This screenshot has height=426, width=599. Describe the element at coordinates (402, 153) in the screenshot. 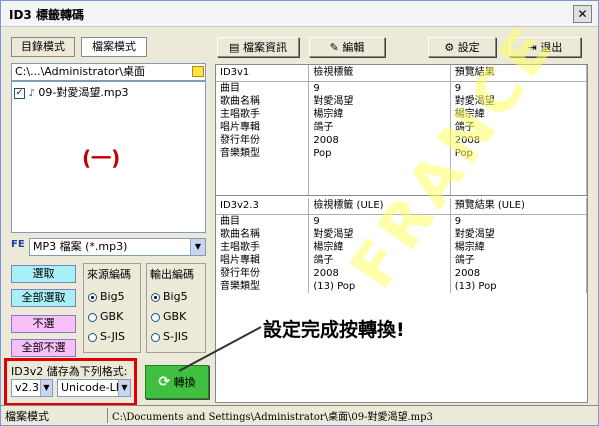

I see `table-row: 音樂類型 Pop Pop` at that location.